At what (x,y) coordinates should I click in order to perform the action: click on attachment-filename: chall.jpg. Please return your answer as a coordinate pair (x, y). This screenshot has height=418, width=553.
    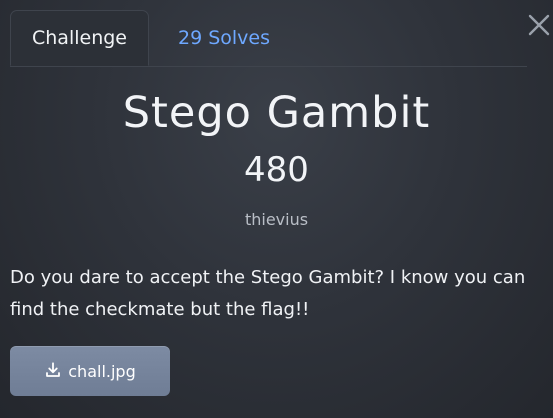
    Looking at the image, I should click on (102, 371).